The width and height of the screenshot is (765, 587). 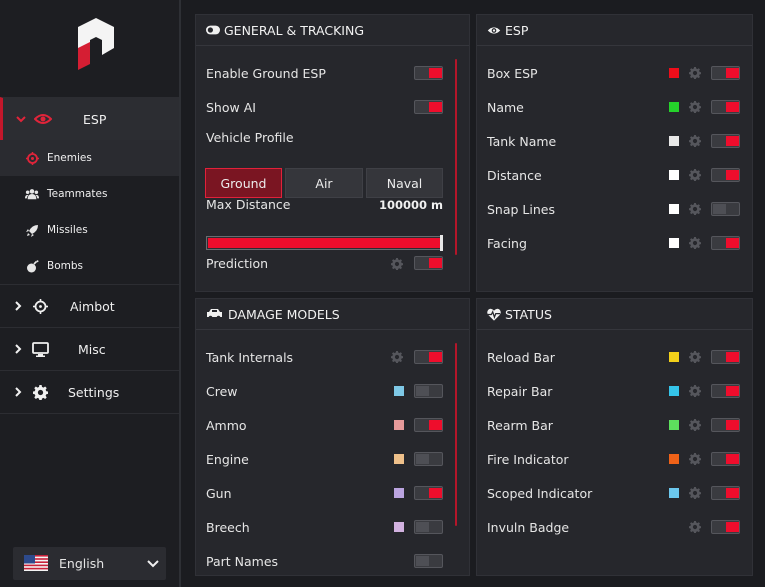 I want to click on setting-label: Snap Lines, so click(x=521, y=209).